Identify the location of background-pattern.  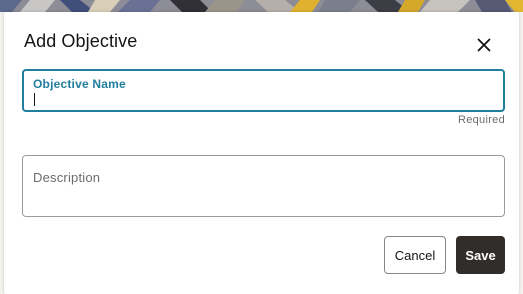
(261, 6).